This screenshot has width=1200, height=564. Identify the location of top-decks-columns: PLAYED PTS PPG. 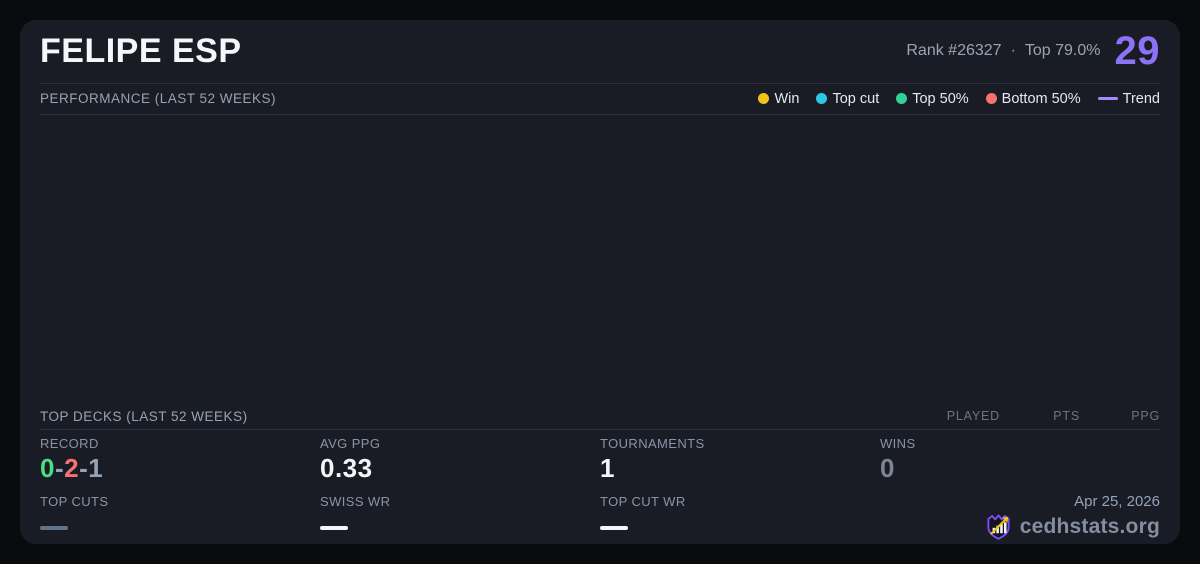
(1053, 416).